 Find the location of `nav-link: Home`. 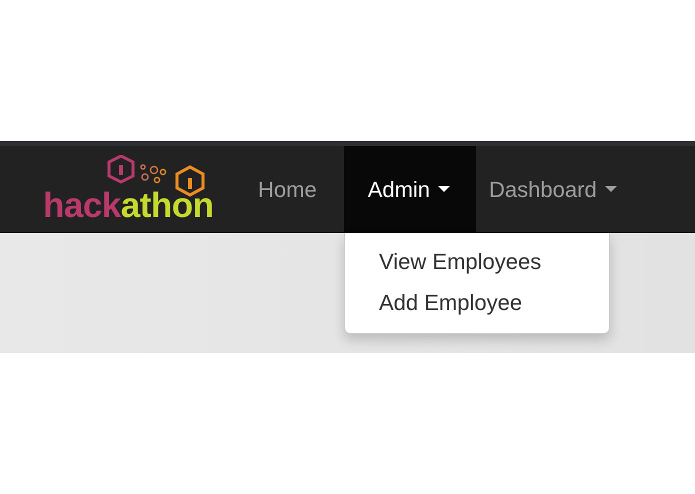

nav-link: Home is located at coordinates (294, 189).